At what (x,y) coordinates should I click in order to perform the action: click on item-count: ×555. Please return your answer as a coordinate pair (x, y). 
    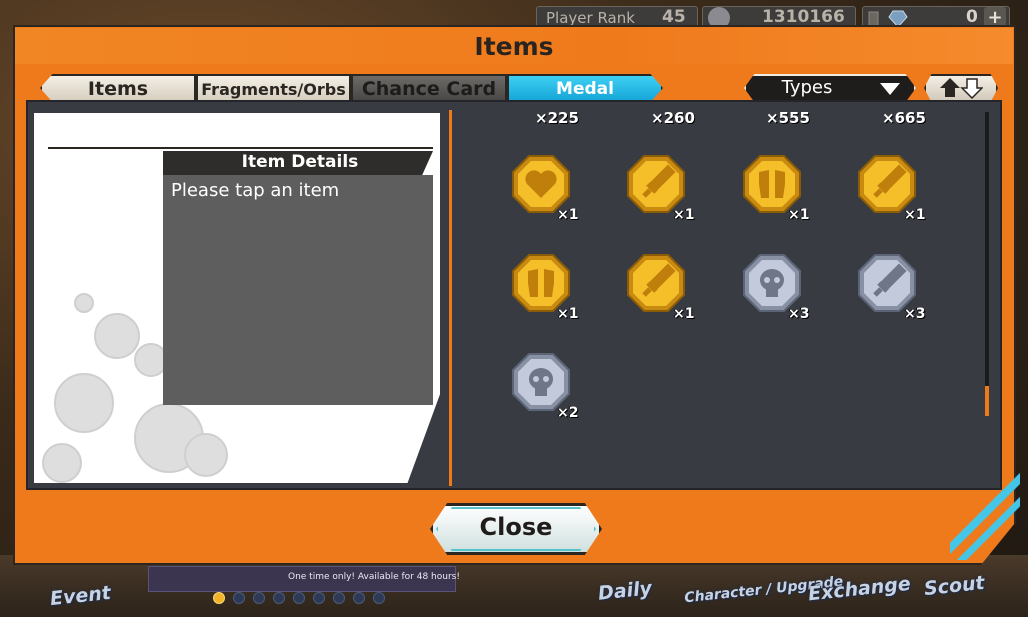
    Looking at the image, I should click on (788, 118).